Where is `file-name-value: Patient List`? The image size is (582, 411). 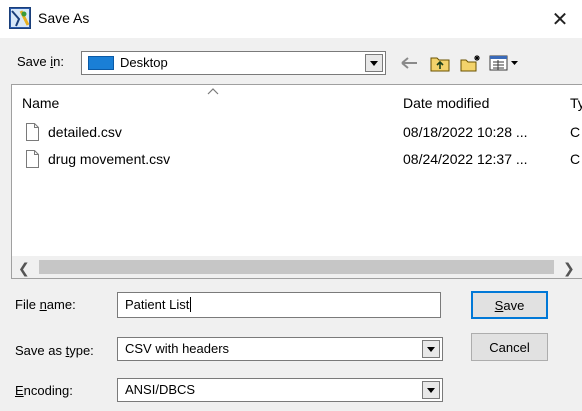
file-name-value: Patient List is located at coordinates (157, 304).